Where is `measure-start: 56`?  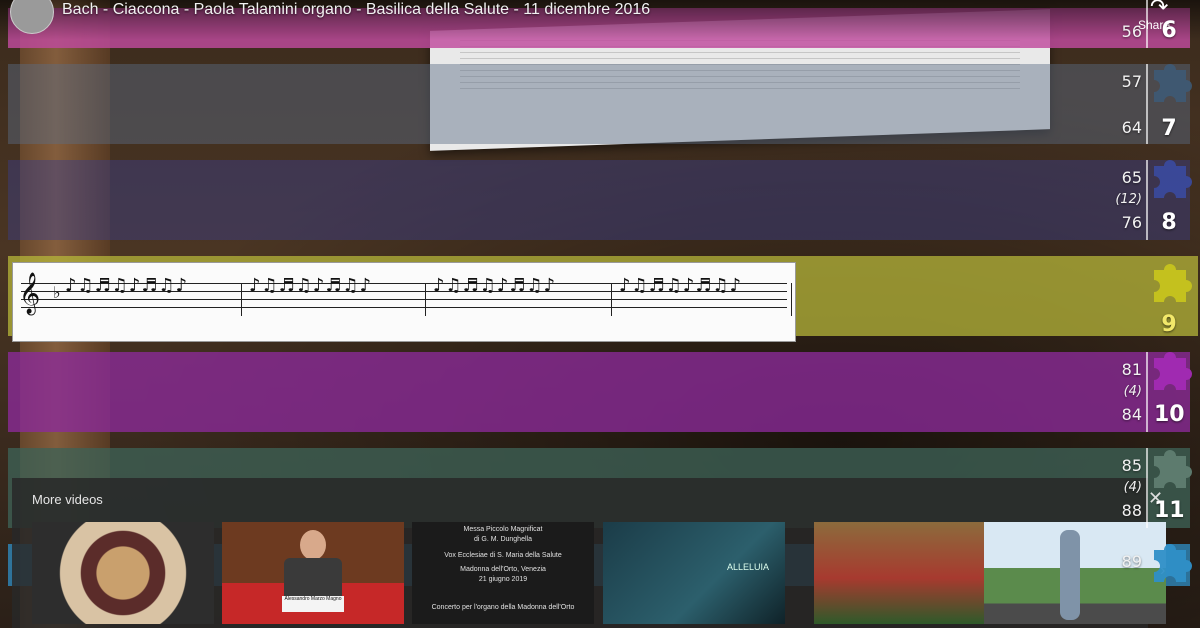
measure-start: 56 is located at coordinates (1131, 31).